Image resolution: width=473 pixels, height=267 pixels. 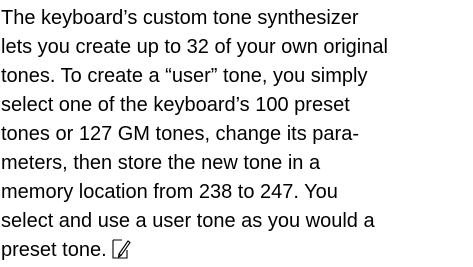 What do you see at coordinates (54, 250) in the screenshot?
I see `paragraph-line-9-text: preset tone.` at bounding box center [54, 250].